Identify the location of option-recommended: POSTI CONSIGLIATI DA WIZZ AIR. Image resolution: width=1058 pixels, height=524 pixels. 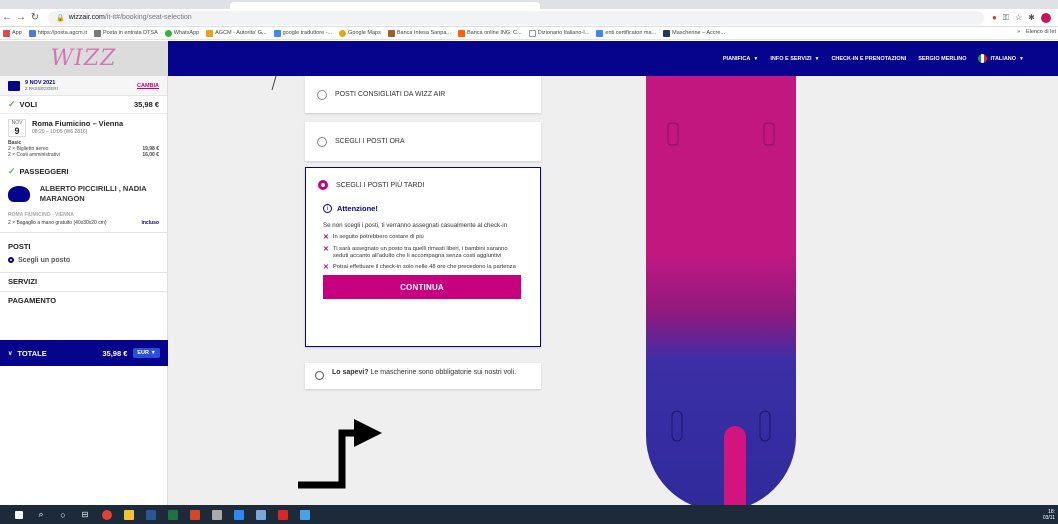
(423, 94).